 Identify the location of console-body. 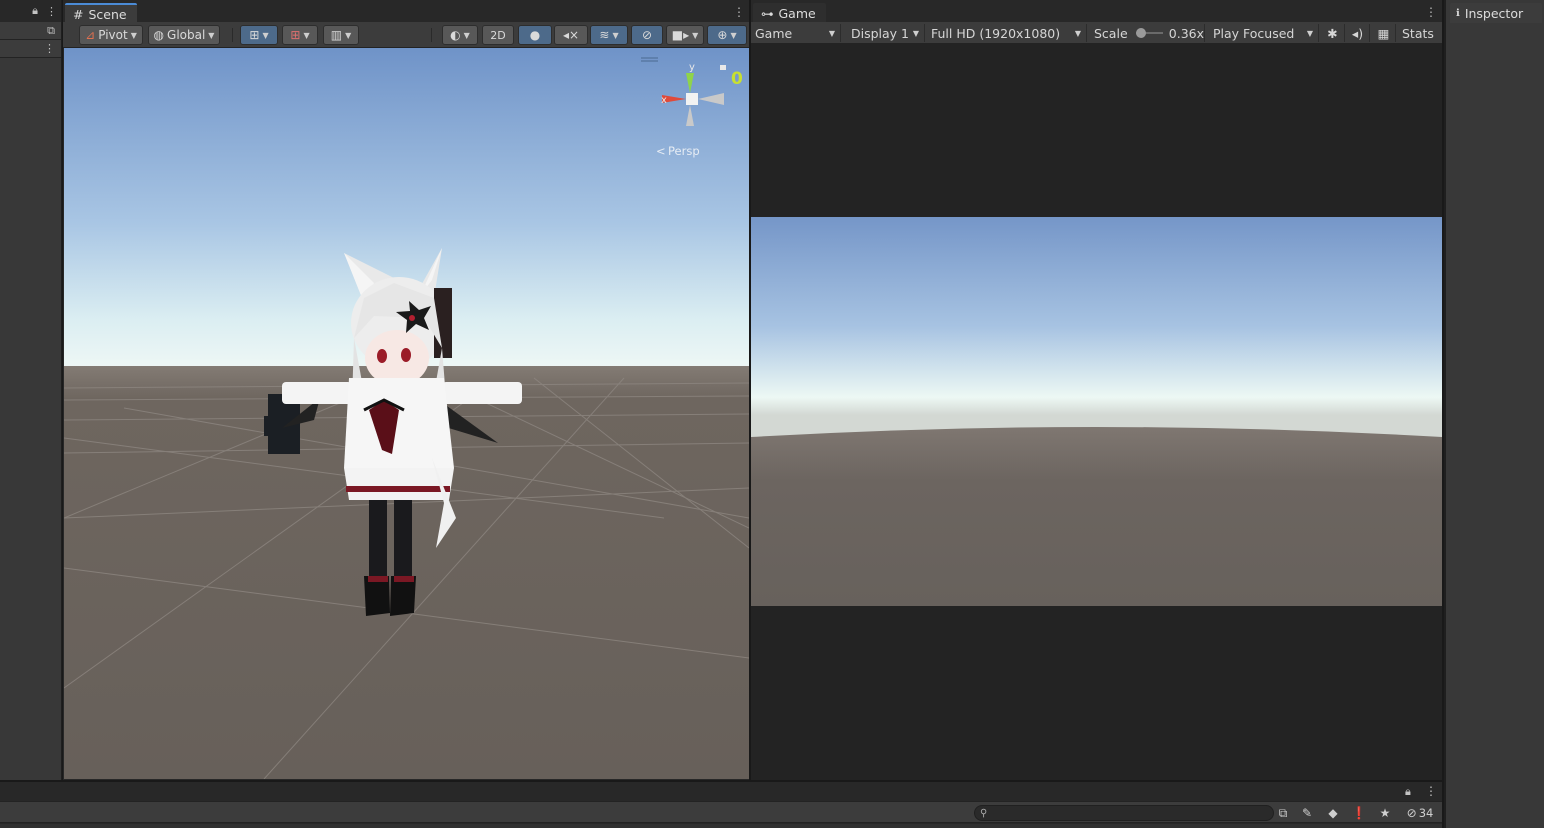
(721, 826).